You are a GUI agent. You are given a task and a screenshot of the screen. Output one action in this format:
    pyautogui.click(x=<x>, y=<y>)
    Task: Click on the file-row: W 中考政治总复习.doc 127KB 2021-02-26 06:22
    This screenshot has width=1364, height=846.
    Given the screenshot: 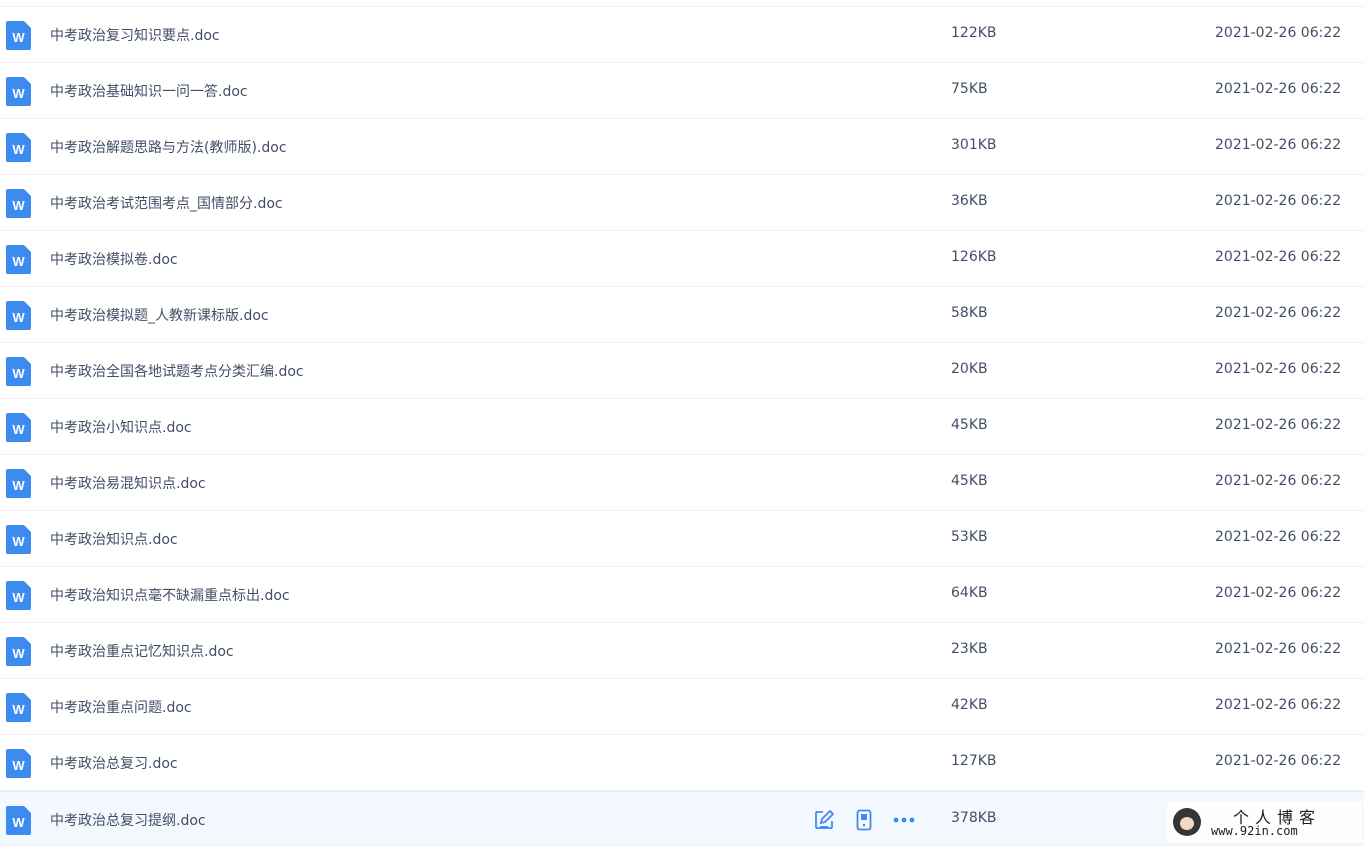 What is the action you would take?
    pyautogui.click(x=682, y=763)
    